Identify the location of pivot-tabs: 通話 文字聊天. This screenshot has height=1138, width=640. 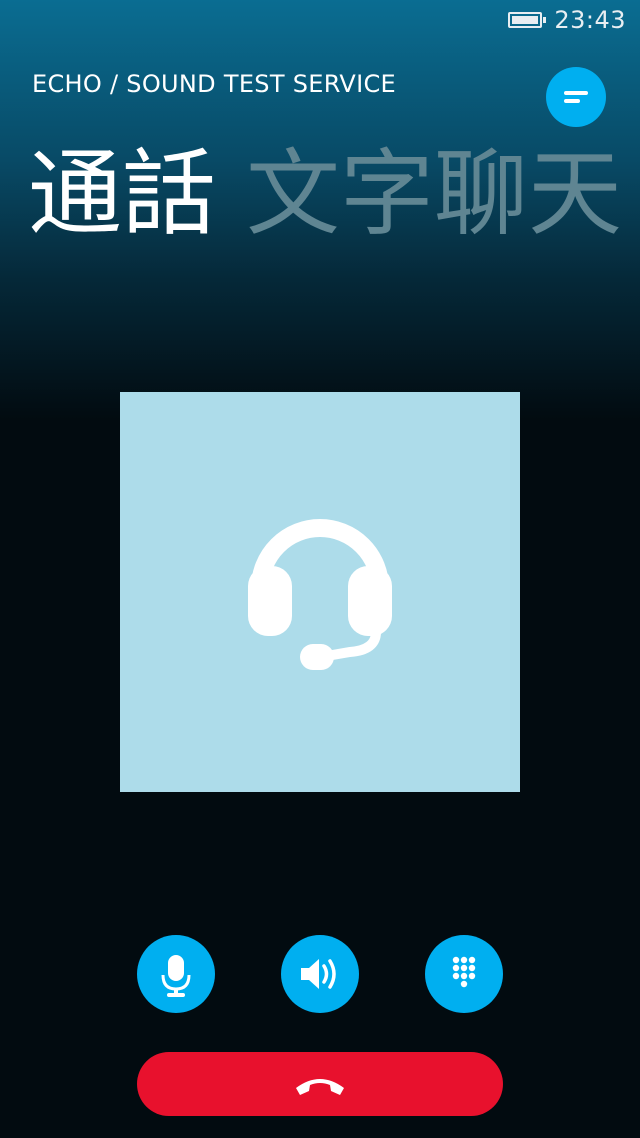
(325, 195).